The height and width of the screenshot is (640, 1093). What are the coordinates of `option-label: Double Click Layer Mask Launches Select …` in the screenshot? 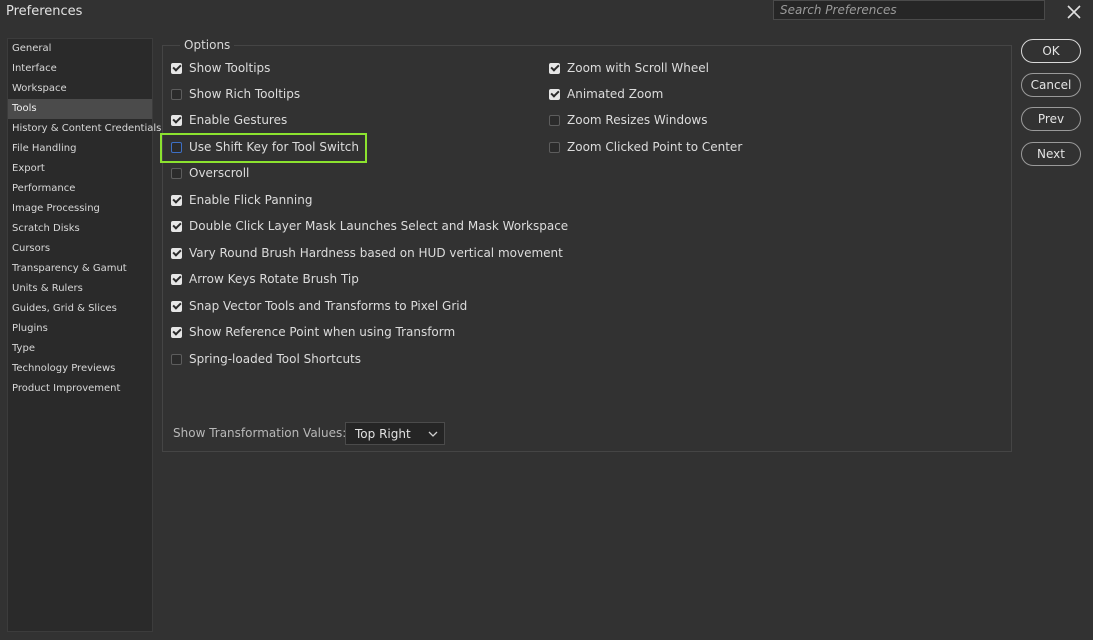 It's located at (379, 226).